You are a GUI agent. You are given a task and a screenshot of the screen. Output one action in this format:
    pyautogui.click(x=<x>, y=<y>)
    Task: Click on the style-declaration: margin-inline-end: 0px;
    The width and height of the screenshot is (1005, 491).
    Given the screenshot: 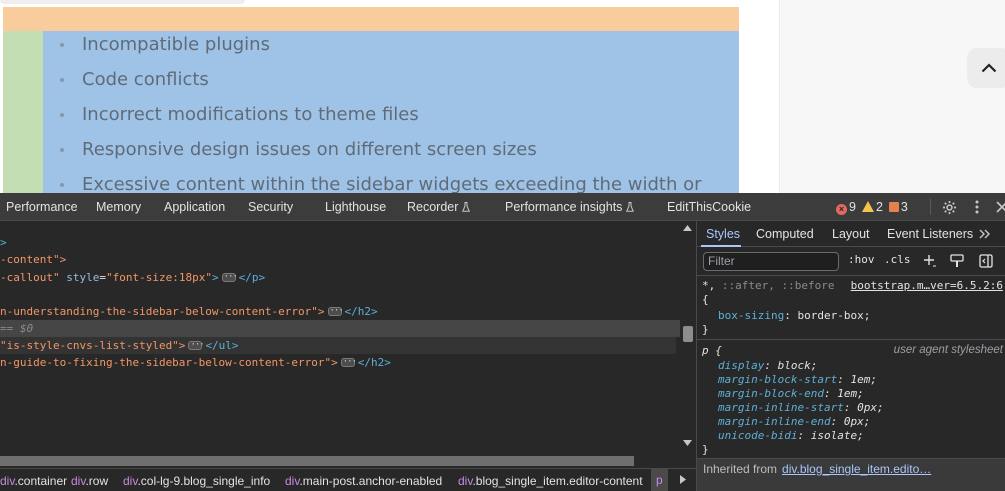 What is the action you would take?
    pyautogui.click(x=794, y=422)
    